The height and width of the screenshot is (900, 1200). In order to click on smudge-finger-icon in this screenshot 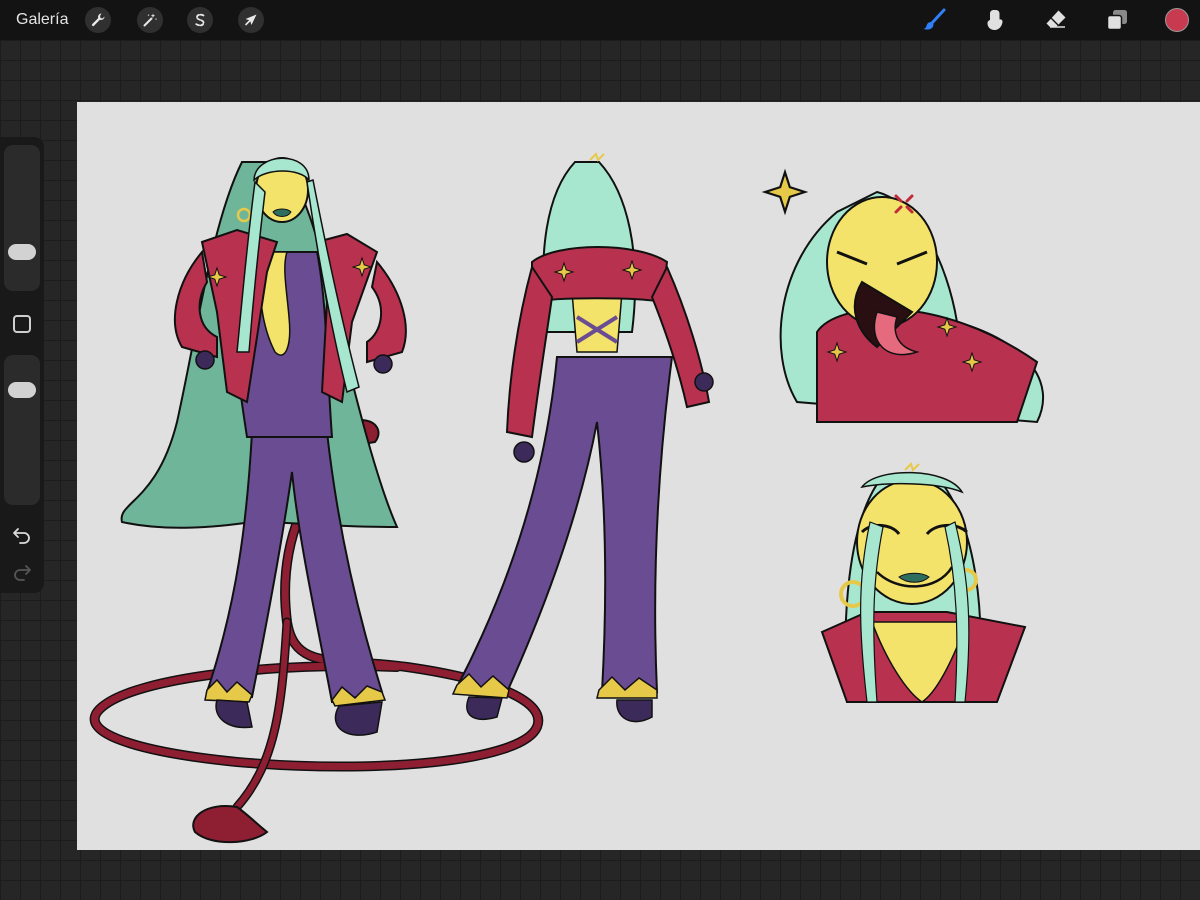, I will do `click(994, 20)`.